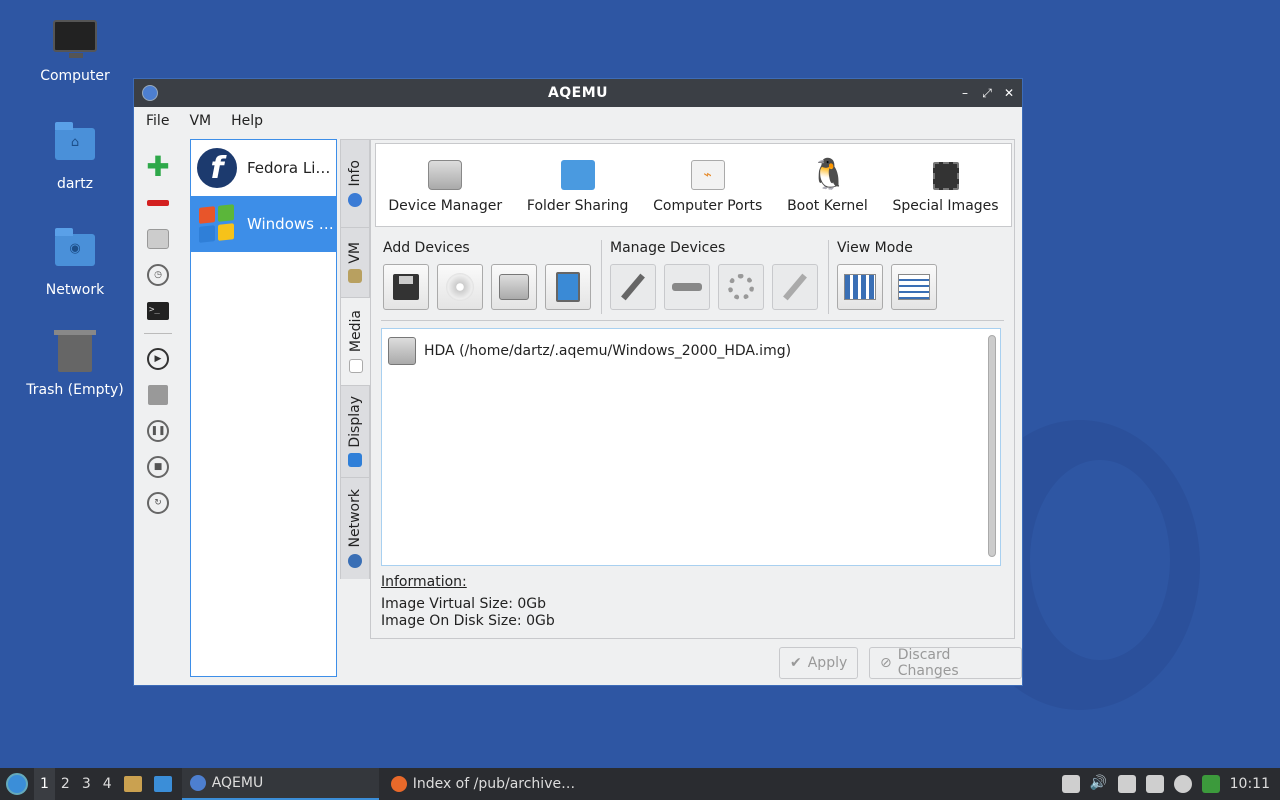 The width and height of the screenshot is (1280, 800). I want to click on chip-icon, so click(945, 176).